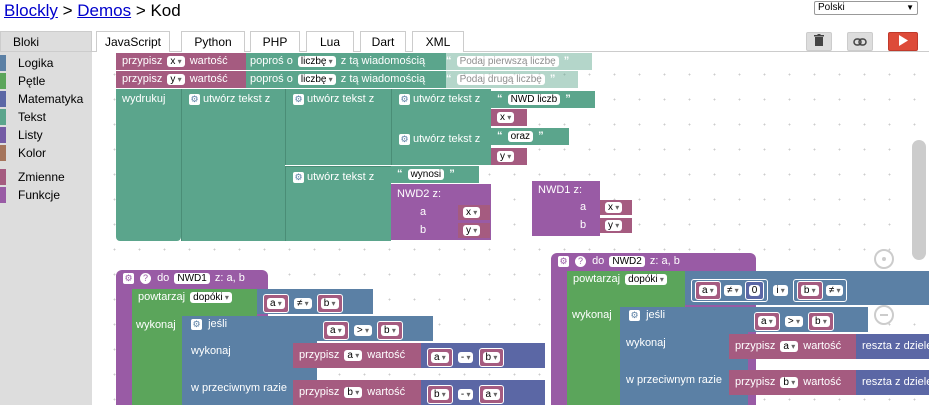 The image size is (929, 405). I want to click on text-field: oraz, so click(520, 136).